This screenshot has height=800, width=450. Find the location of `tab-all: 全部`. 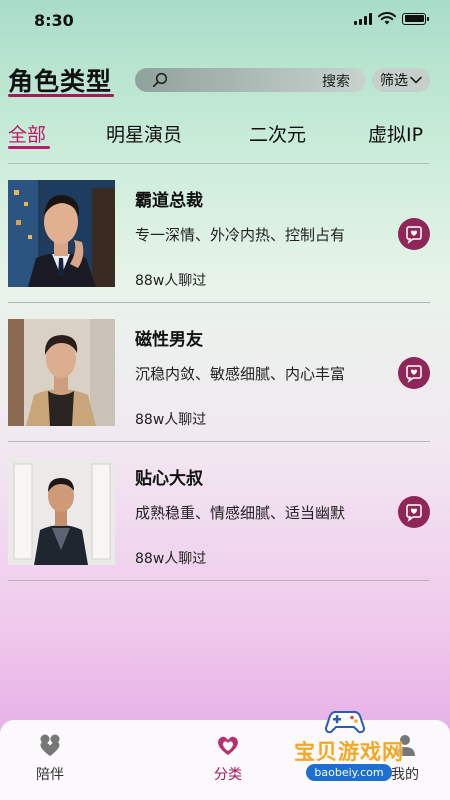

tab-all: 全部 is located at coordinates (27, 133).